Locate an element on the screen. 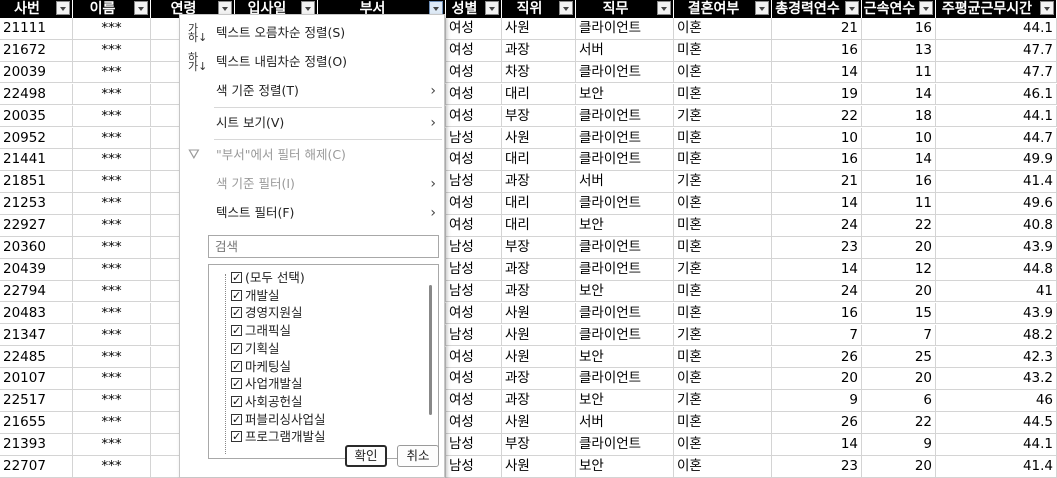 The width and height of the screenshot is (1057, 478). table-cell: 20952 is located at coordinates (36, 138).